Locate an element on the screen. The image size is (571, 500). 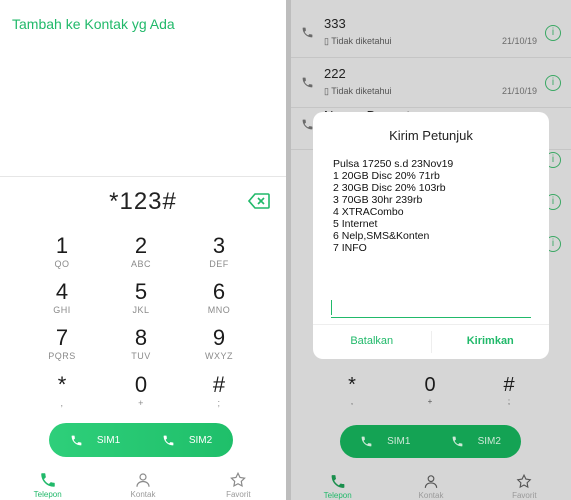
message-line: 4 XTRACombo is located at coordinates (368, 212).